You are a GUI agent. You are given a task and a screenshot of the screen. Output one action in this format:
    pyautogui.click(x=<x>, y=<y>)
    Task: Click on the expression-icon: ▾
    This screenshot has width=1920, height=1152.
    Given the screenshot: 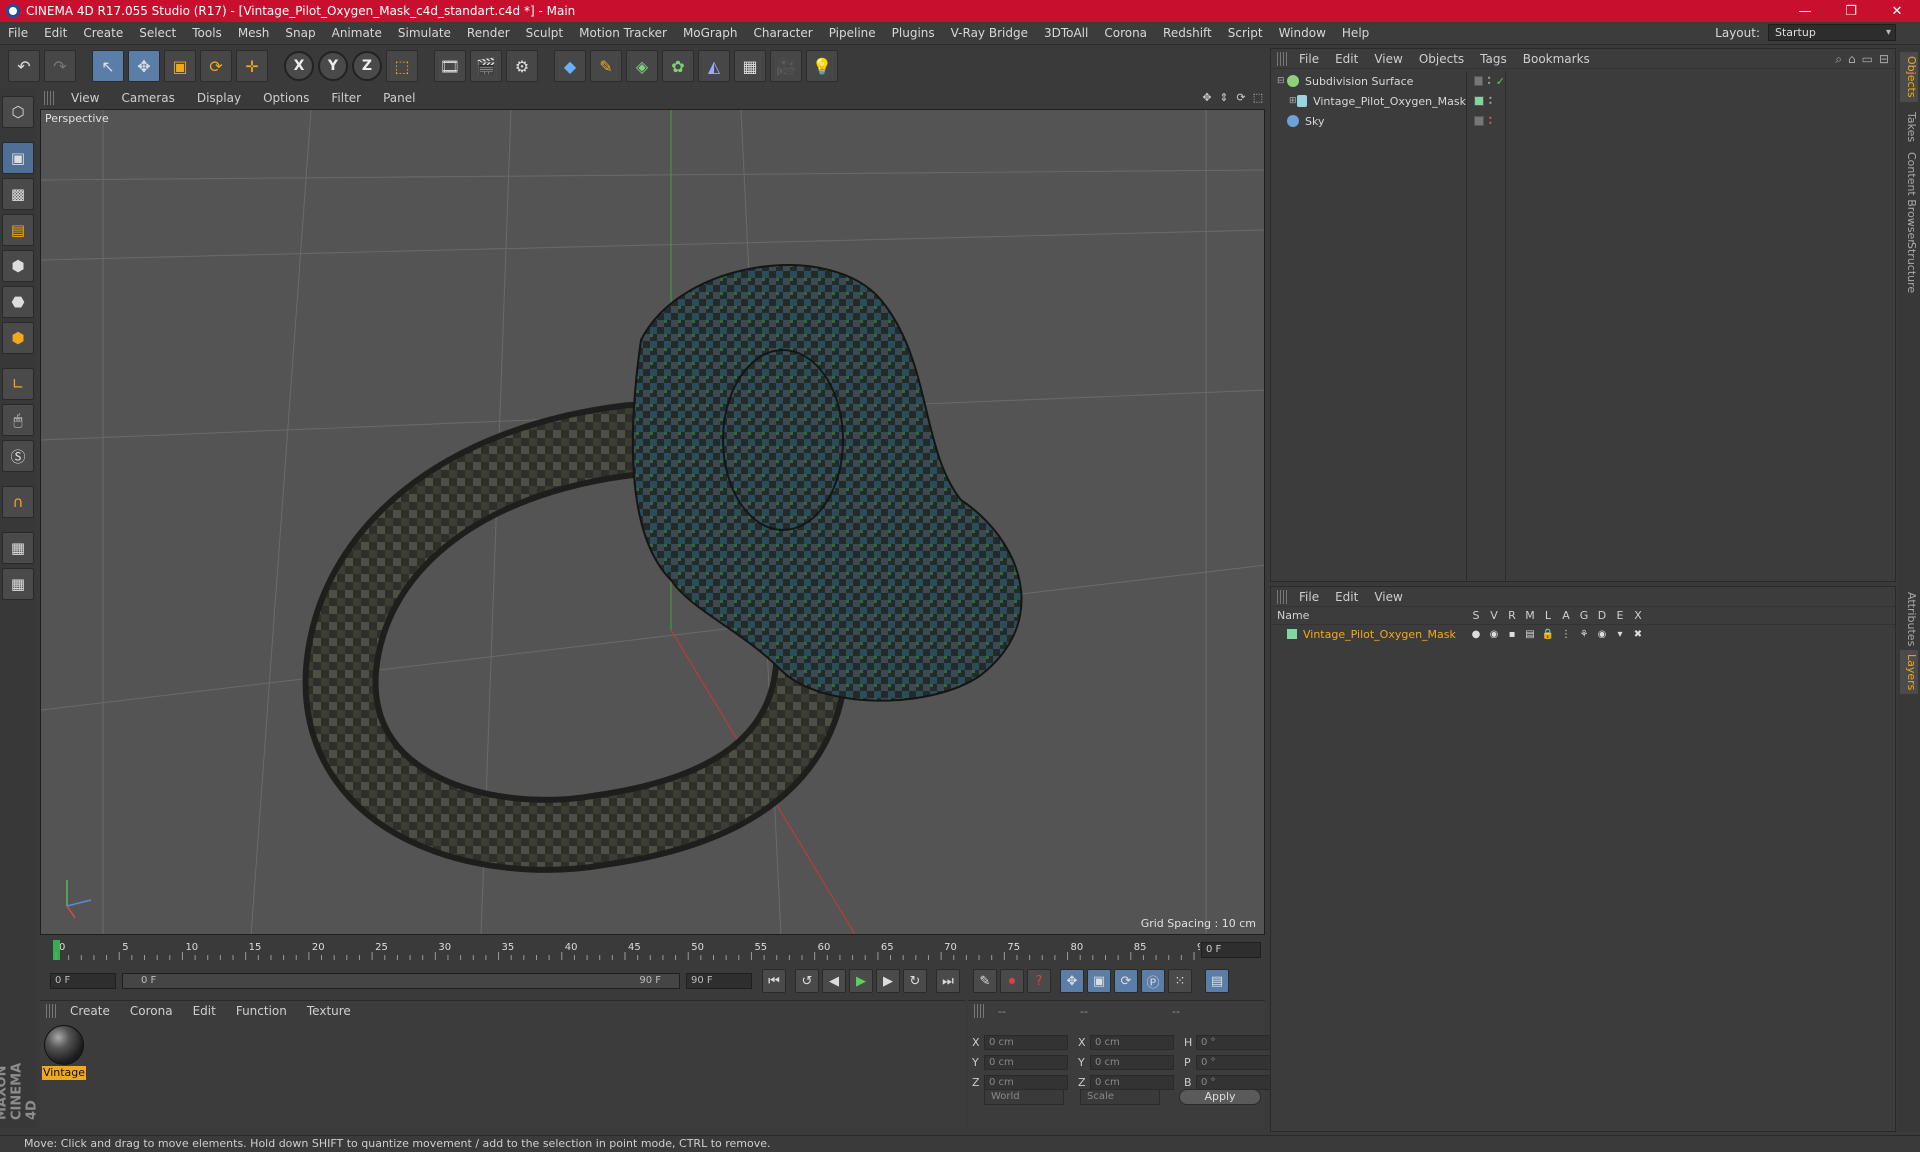 What is the action you would take?
    pyautogui.click(x=1620, y=634)
    